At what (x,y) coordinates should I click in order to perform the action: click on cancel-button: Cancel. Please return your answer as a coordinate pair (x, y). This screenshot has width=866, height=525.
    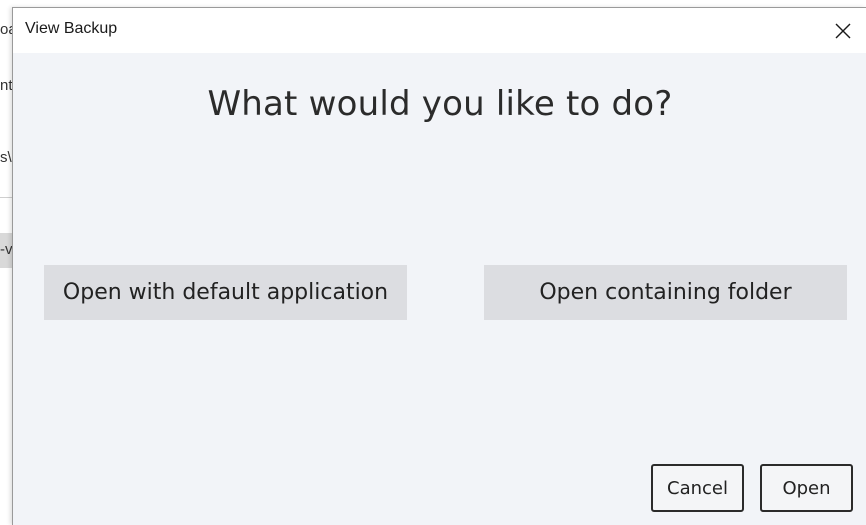
    Looking at the image, I should click on (697, 488).